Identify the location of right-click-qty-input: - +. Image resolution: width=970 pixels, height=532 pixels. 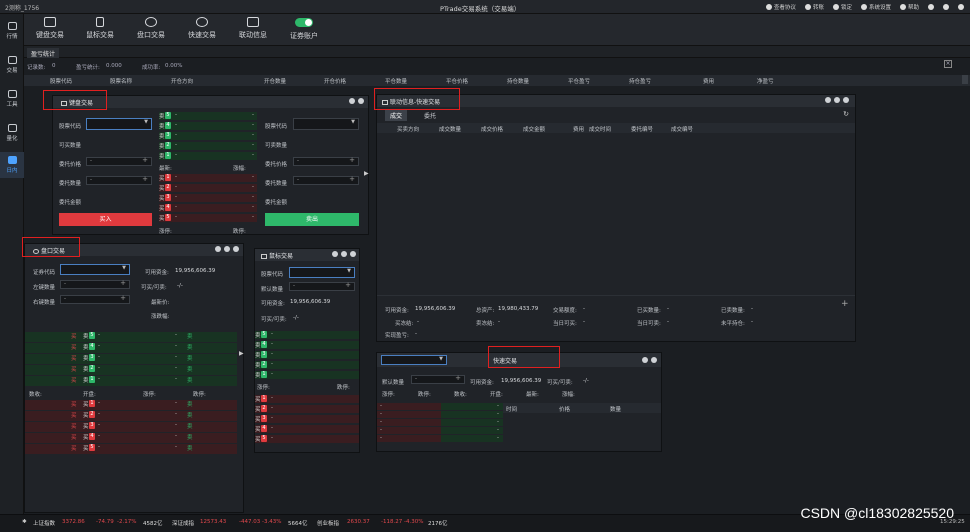
(95, 299).